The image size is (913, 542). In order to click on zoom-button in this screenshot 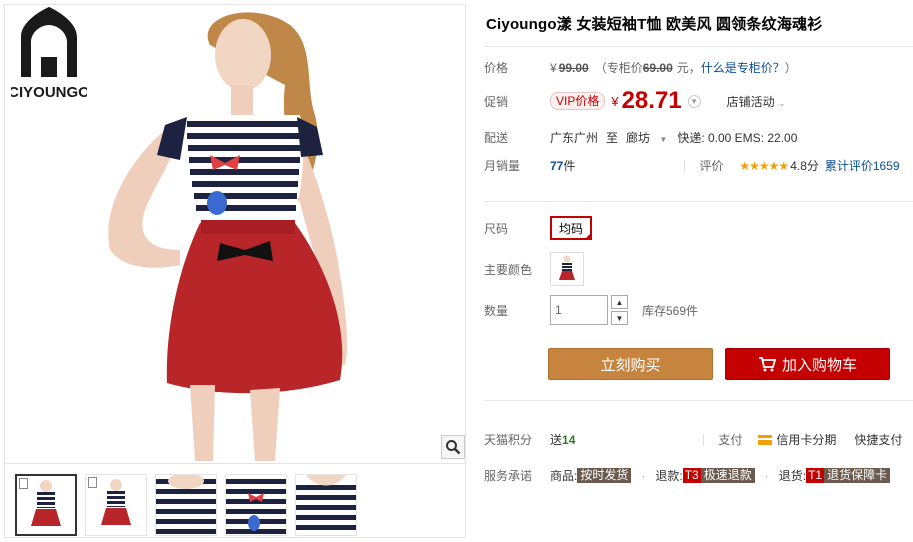, I will do `click(453, 447)`.